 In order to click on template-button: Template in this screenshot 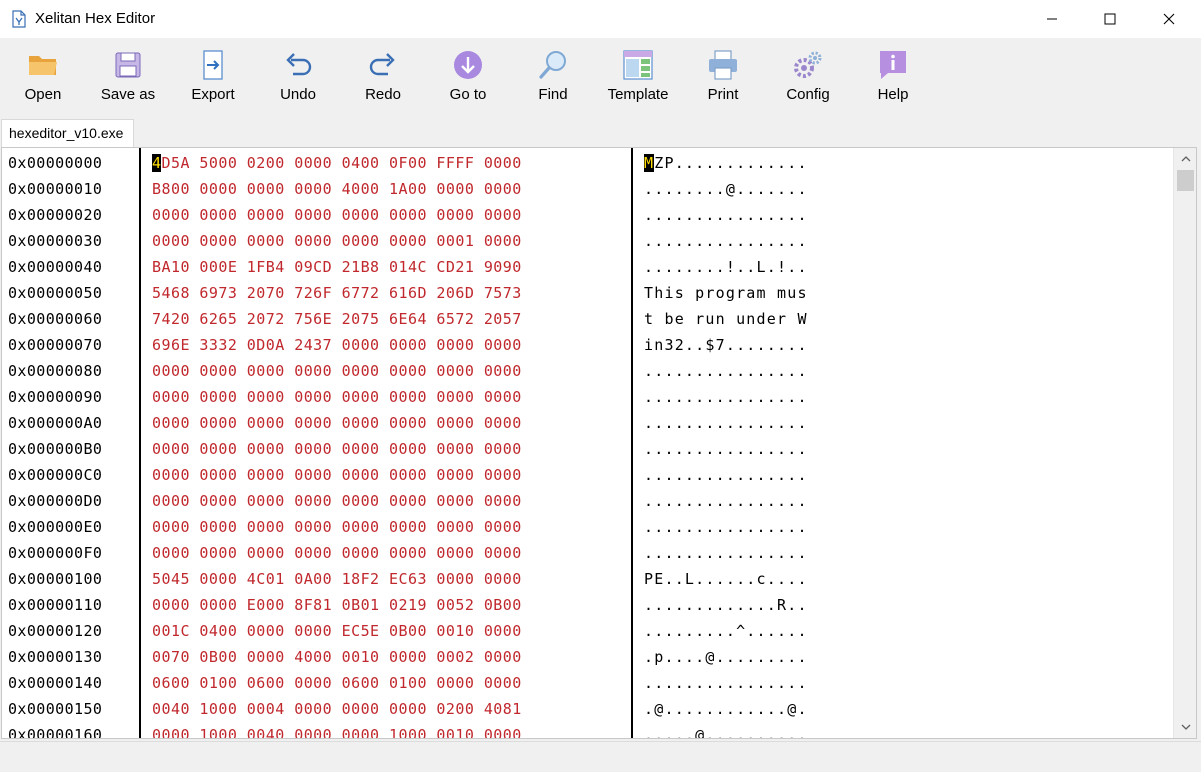, I will do `click(638, 79)`.